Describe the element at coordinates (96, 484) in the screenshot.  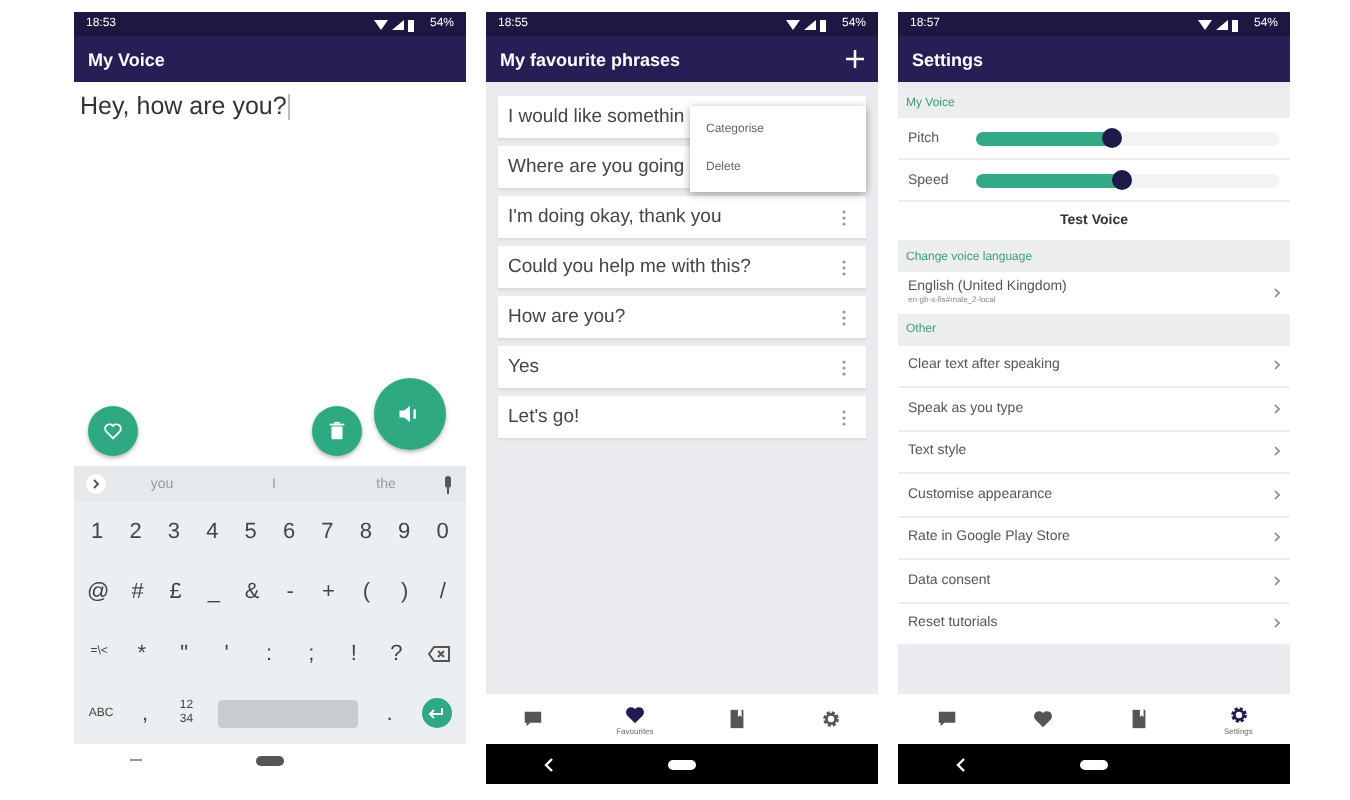
I see `expand-icon` at that location.